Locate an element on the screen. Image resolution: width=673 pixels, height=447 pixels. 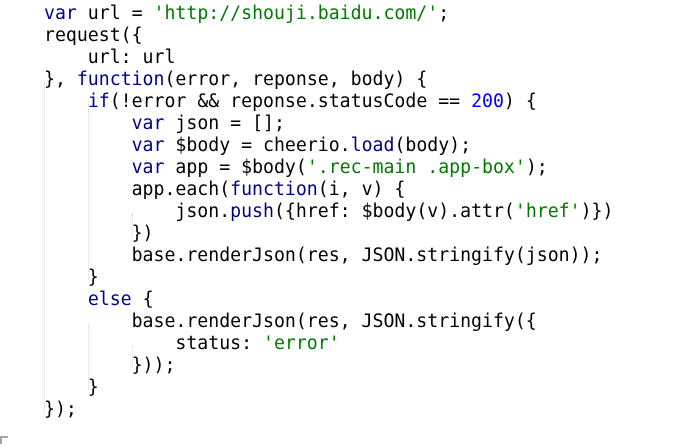
code-token: ; is located at coordinates (444, 13).